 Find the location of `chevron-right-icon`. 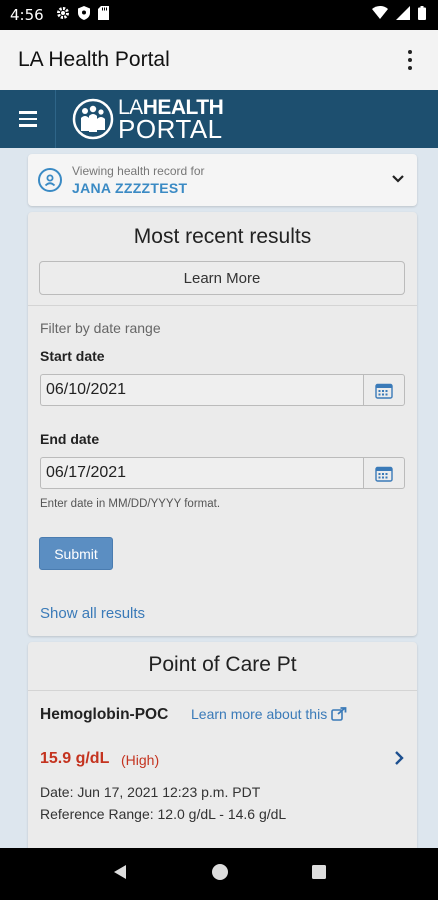

chevron-right-icon is located at coordinates (399, 760).